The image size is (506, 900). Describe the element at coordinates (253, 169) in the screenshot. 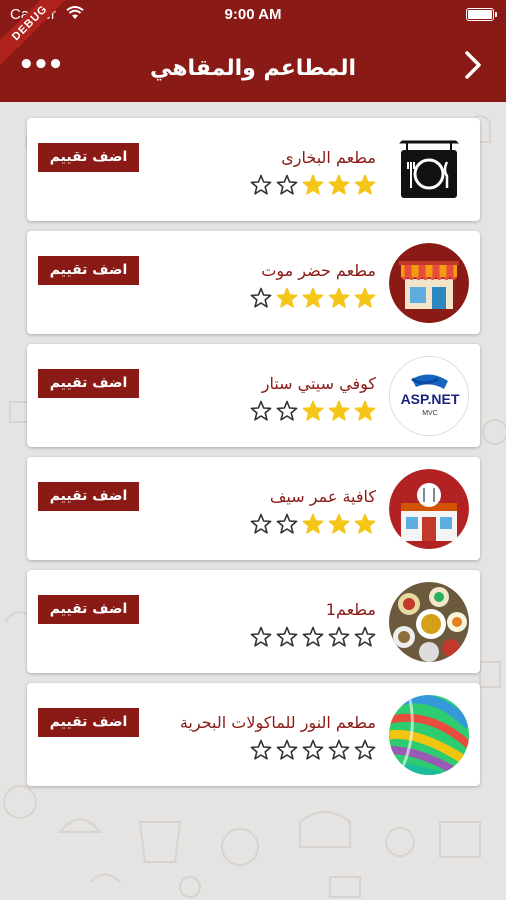

I see `restaurant-card: اضف تقييم مطعم البخارى` at that location.